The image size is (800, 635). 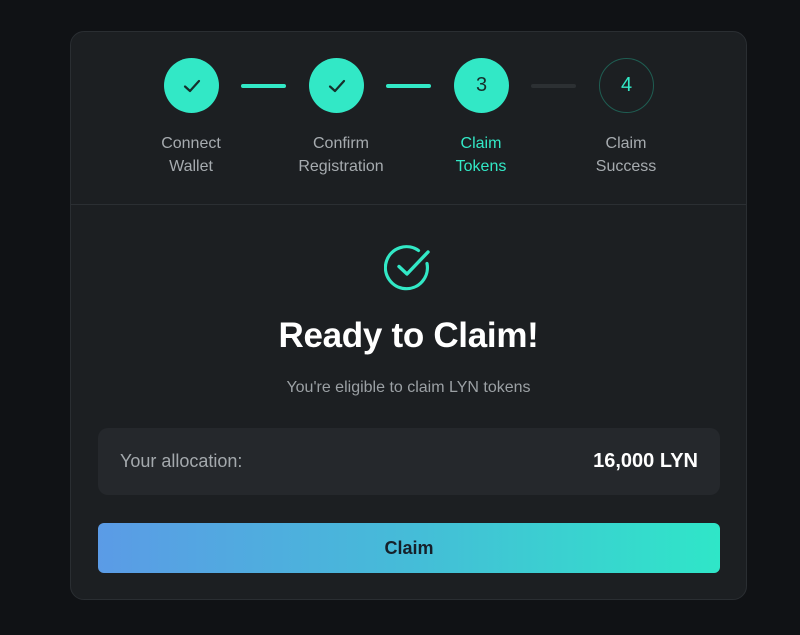 I want to click on step-3-label-line2: Tokens, so click(x=481, y=166).